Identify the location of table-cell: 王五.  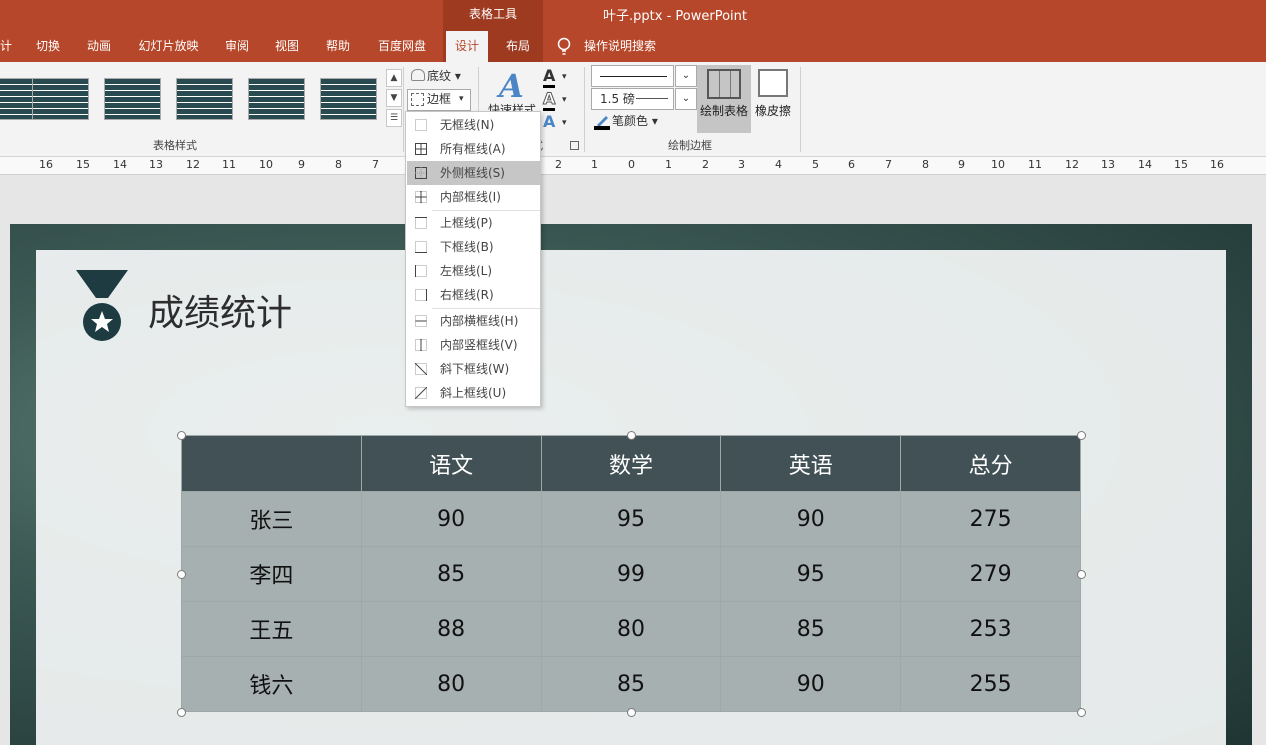
(271, 629).